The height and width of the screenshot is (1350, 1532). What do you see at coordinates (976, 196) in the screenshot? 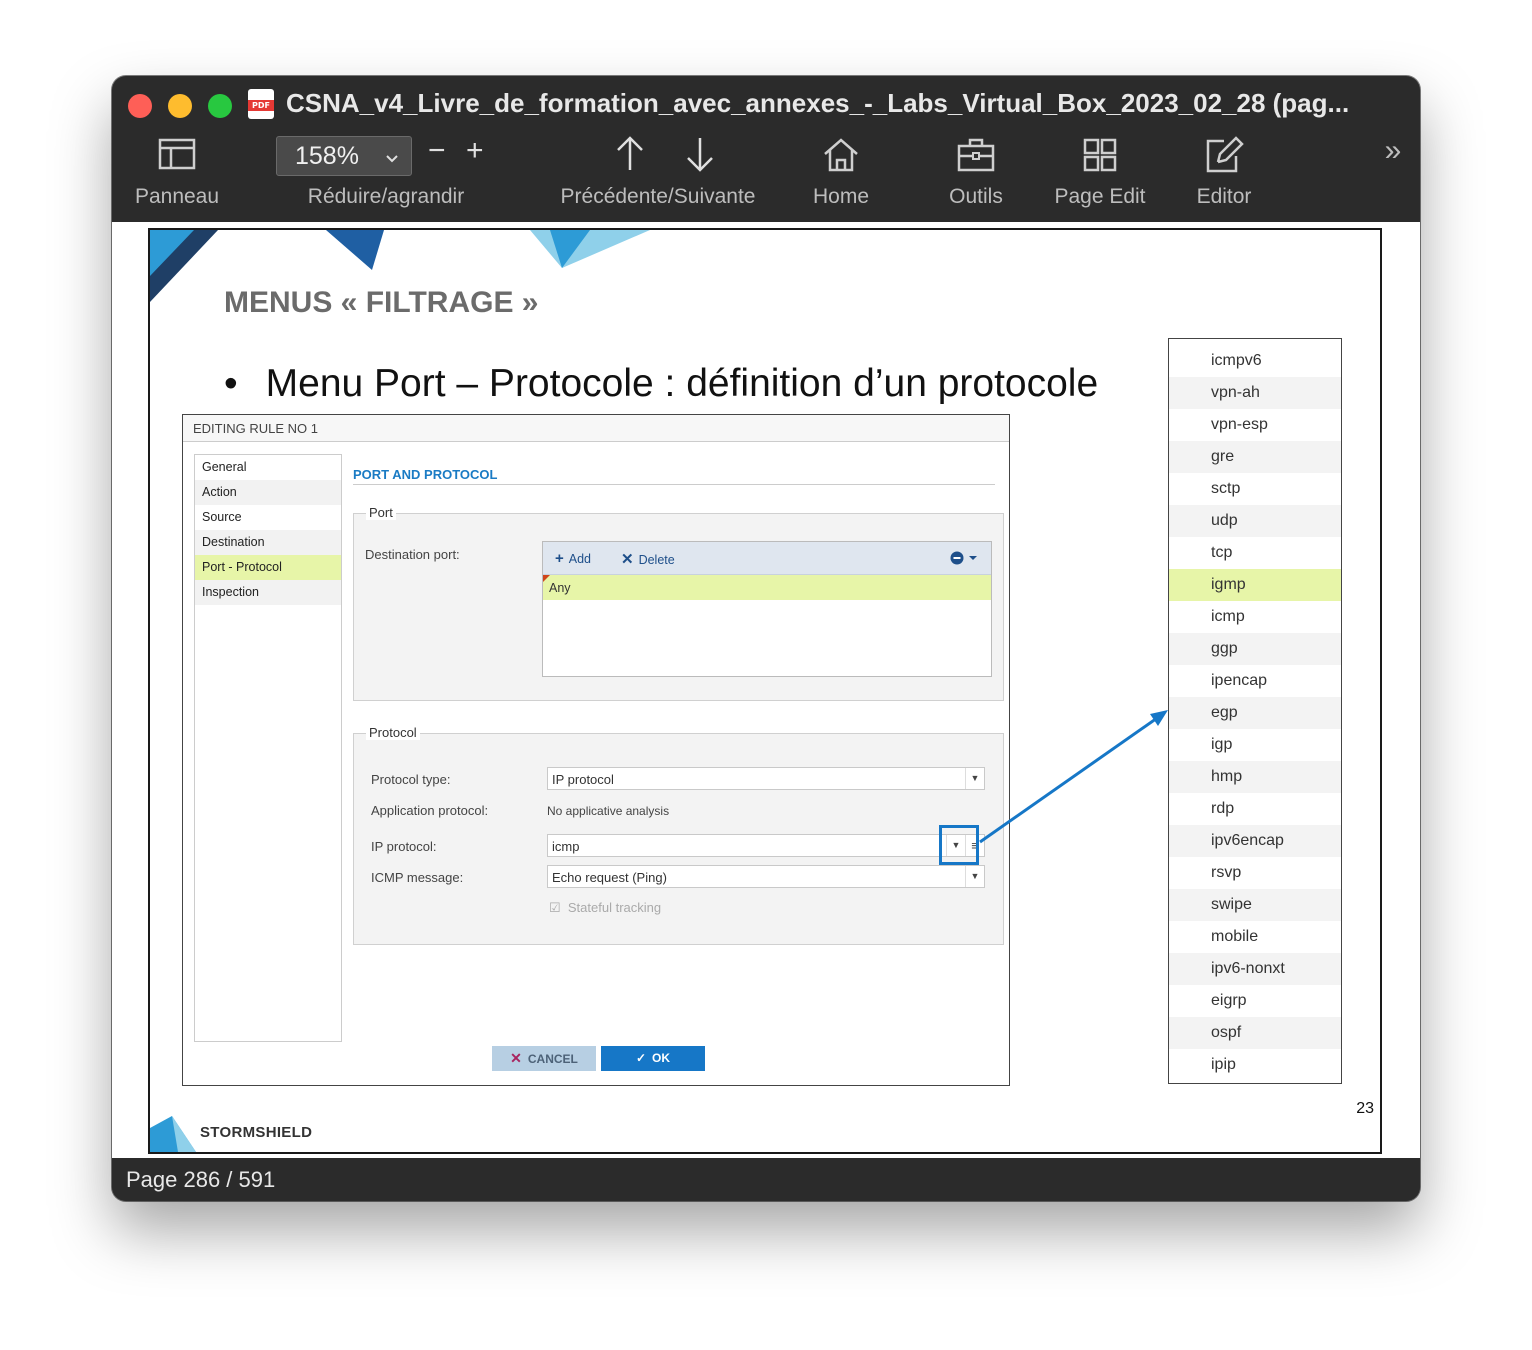
I see `tools-label: Outils` at bounding box center [976, 196].